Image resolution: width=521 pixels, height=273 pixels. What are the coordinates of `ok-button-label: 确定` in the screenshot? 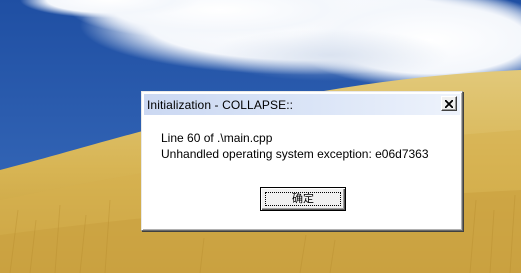 It's located at (303, 198).